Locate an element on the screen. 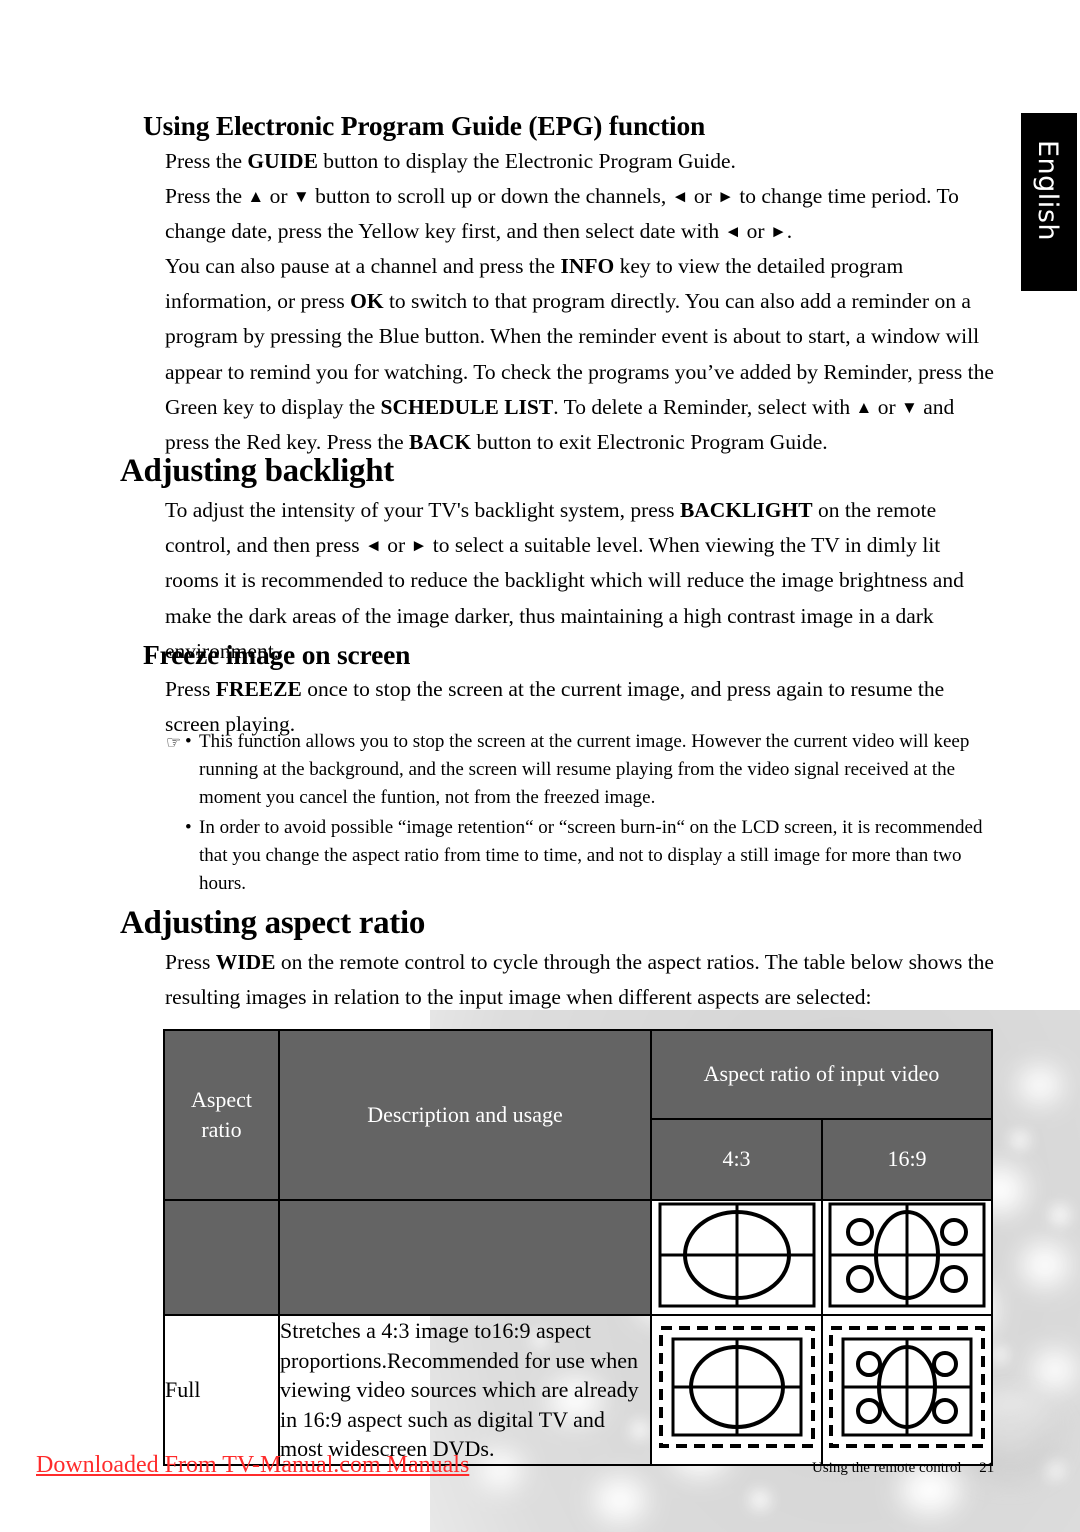  heading-adjusting-backlight: Adjusting backlight is located at coordinates (257, 471).